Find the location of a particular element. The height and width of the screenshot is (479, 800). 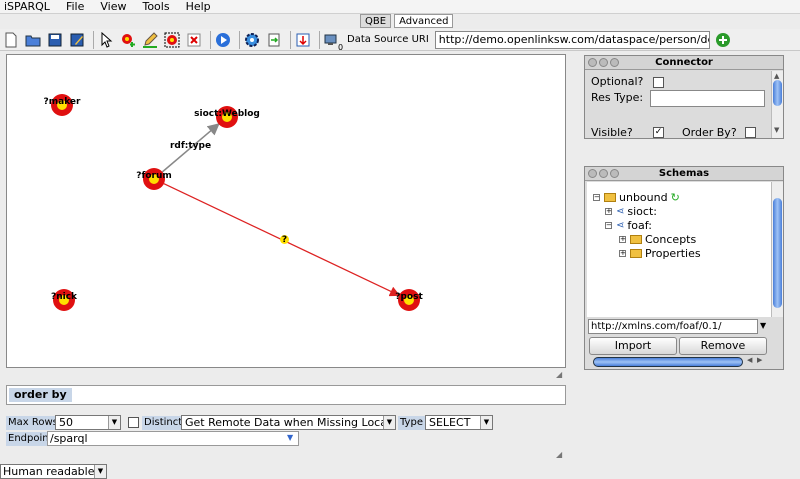

schemas-title: Schemas is located at coordinates (684, 174).